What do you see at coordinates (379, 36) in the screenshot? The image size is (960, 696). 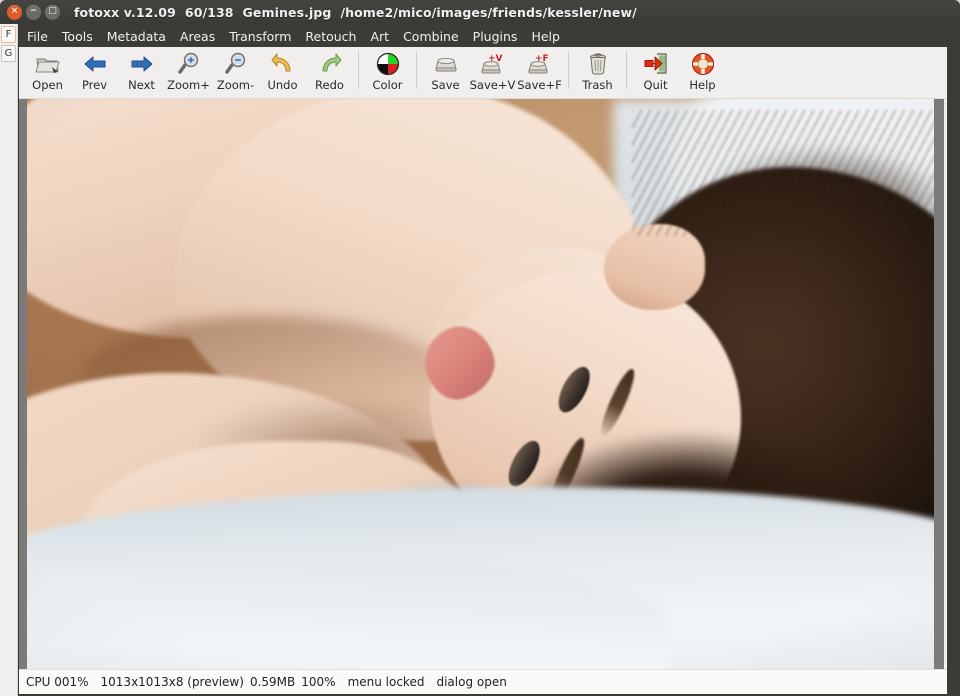 I see `menu-item-art: Art` at bounding box center [379, 36].